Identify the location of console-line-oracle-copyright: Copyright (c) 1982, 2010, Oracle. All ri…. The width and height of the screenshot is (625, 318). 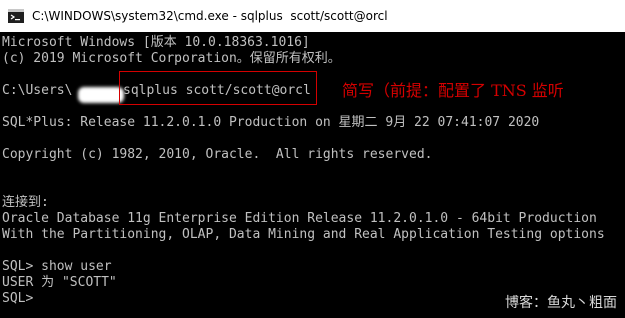
(217, 154).